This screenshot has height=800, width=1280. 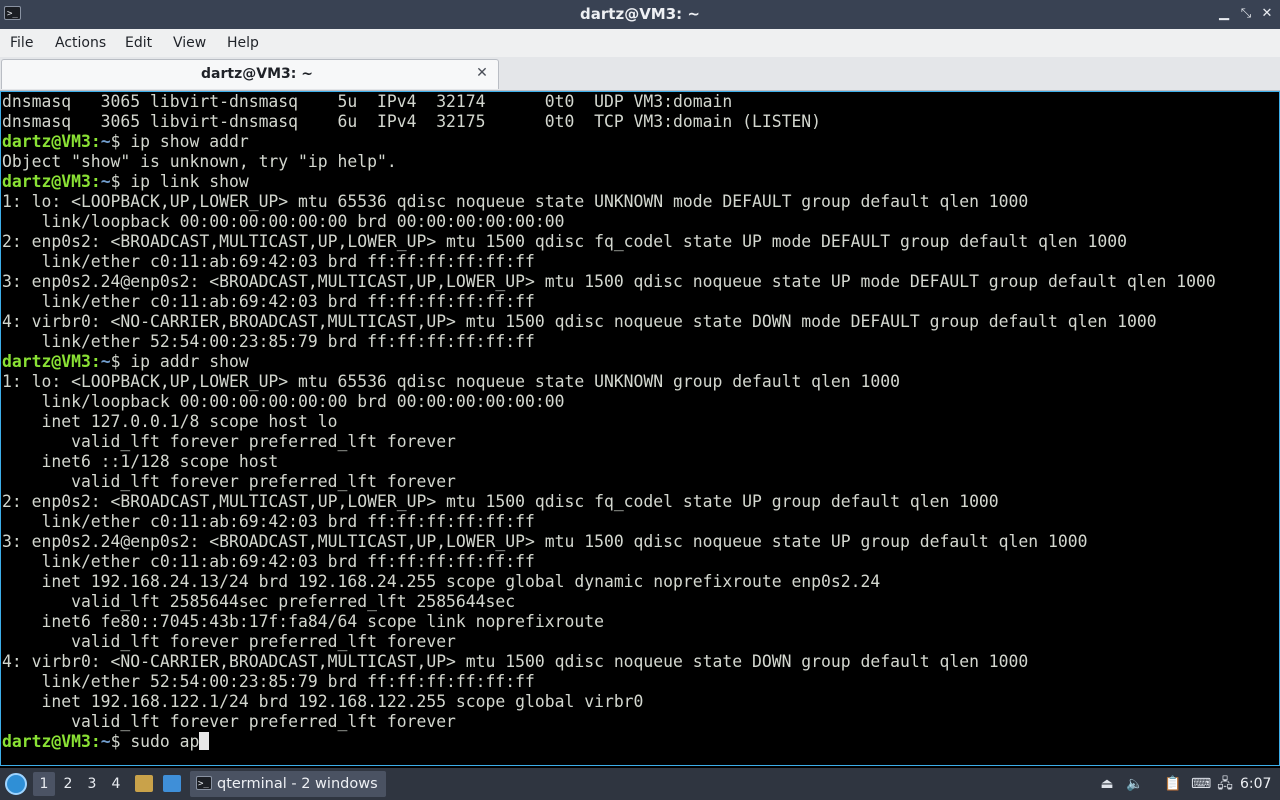 I want to click on terminal-command-line: dartz@VM3:~$ ip addr show, so click(x=640, y=362).